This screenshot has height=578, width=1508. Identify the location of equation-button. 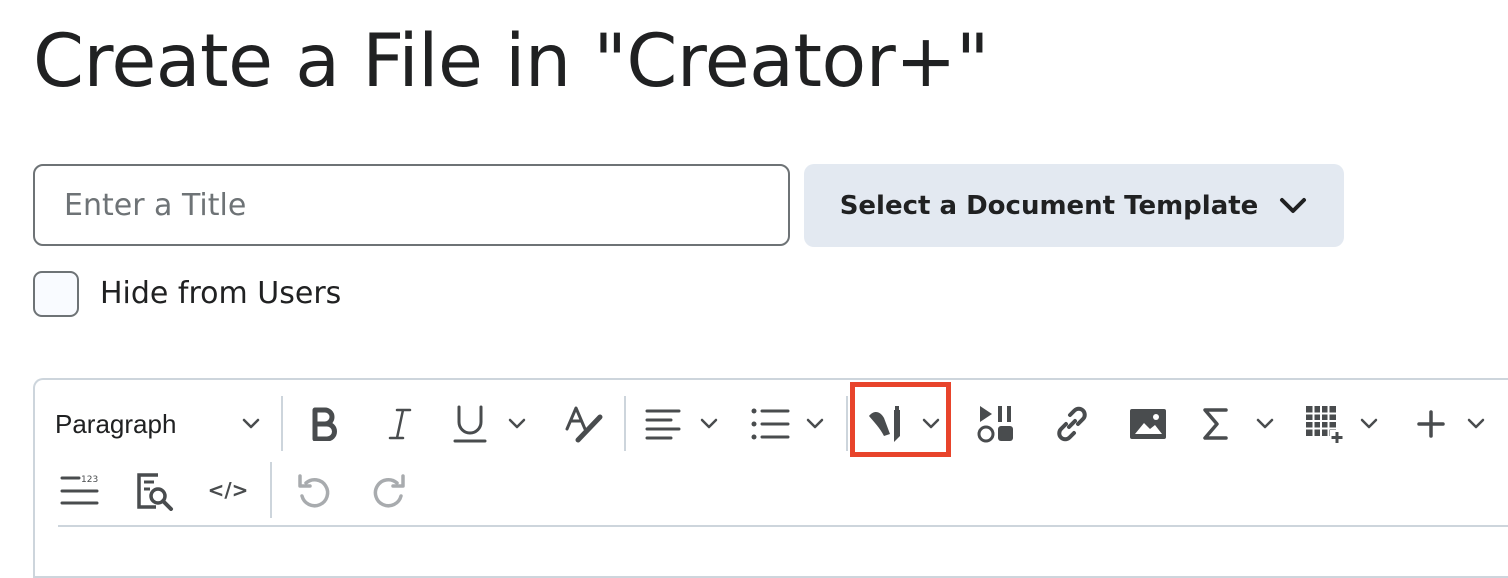
(1237, 424).